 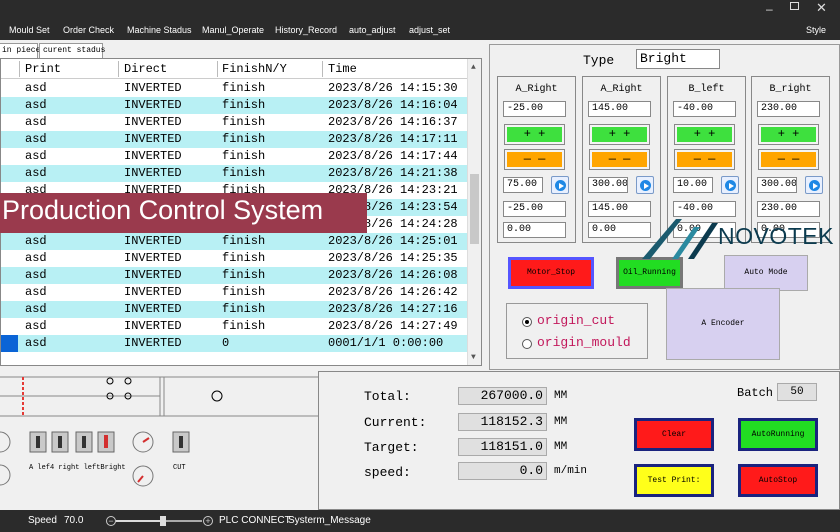 I want to click on machine-diagram: A lef4 right leftBright CUT, so click(x=159, y=441).